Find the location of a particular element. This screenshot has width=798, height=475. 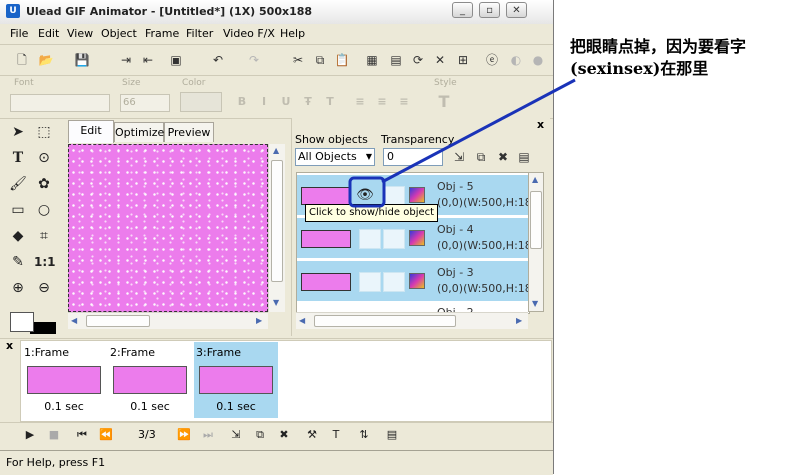

play-icon: ▶ is located at coordinates (30, 435).